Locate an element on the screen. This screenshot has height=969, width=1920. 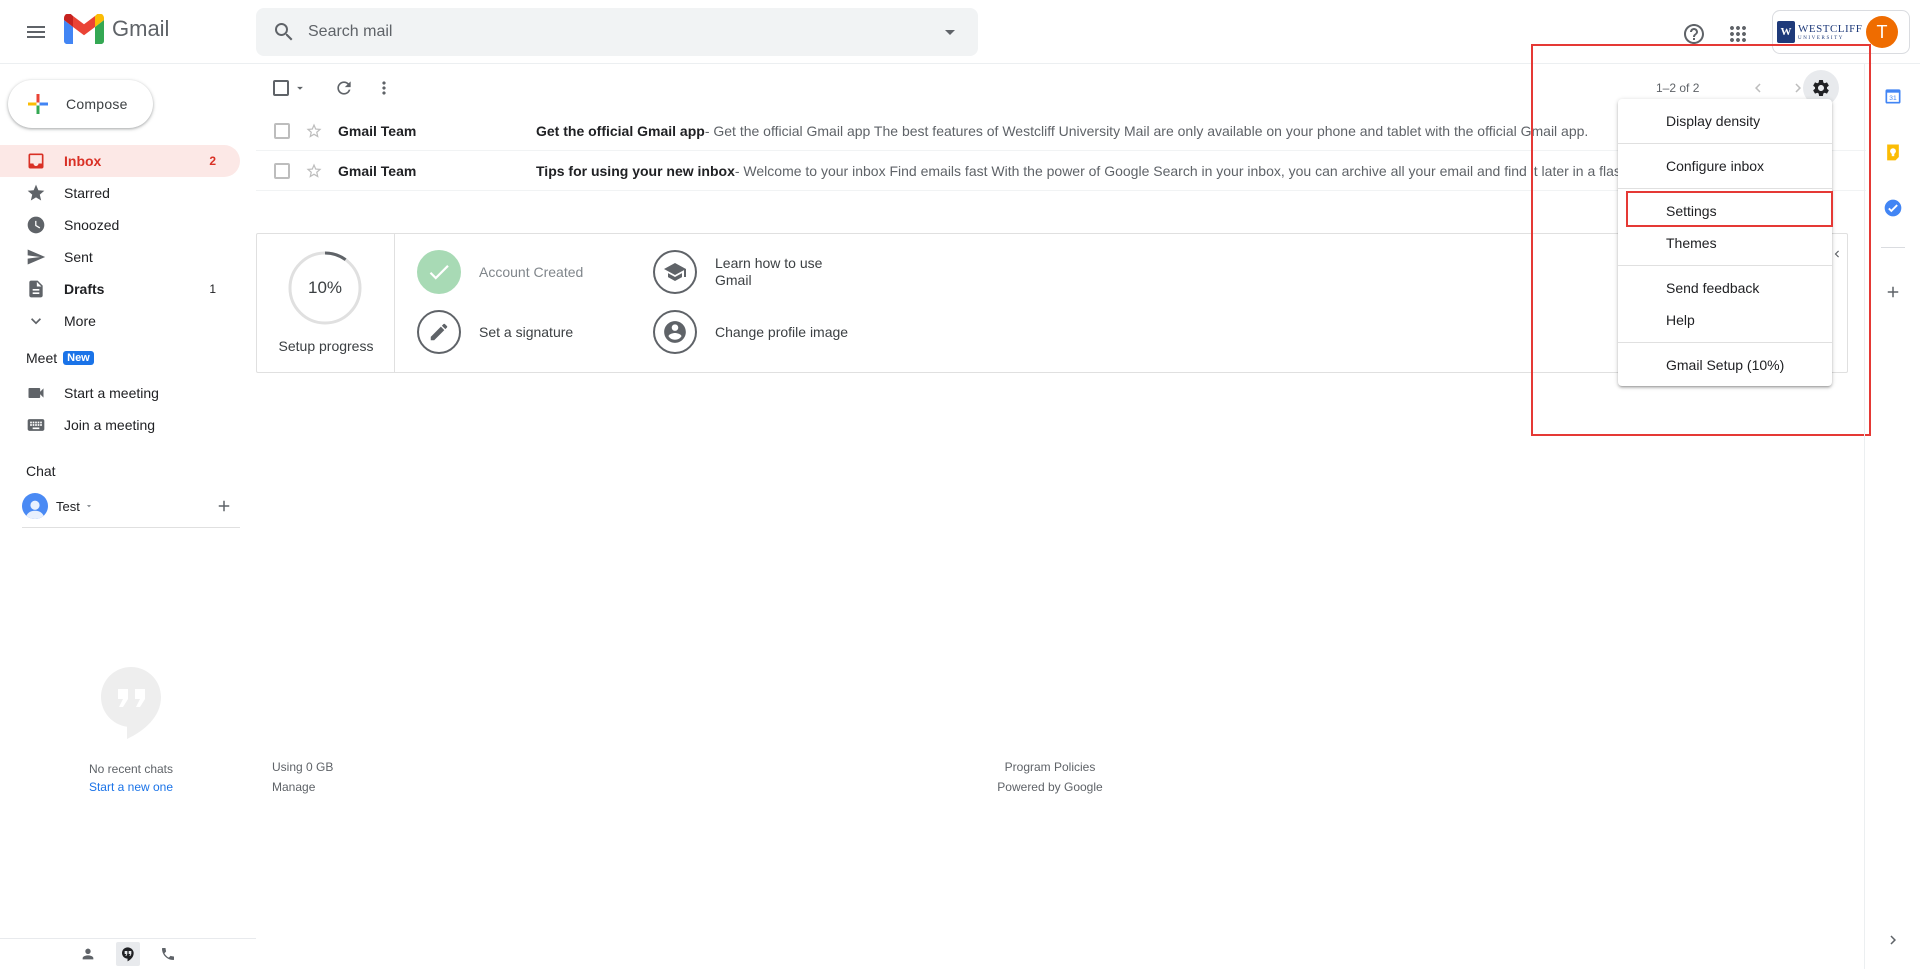
show-side-panel-button is located at coordinates (1893, 940).